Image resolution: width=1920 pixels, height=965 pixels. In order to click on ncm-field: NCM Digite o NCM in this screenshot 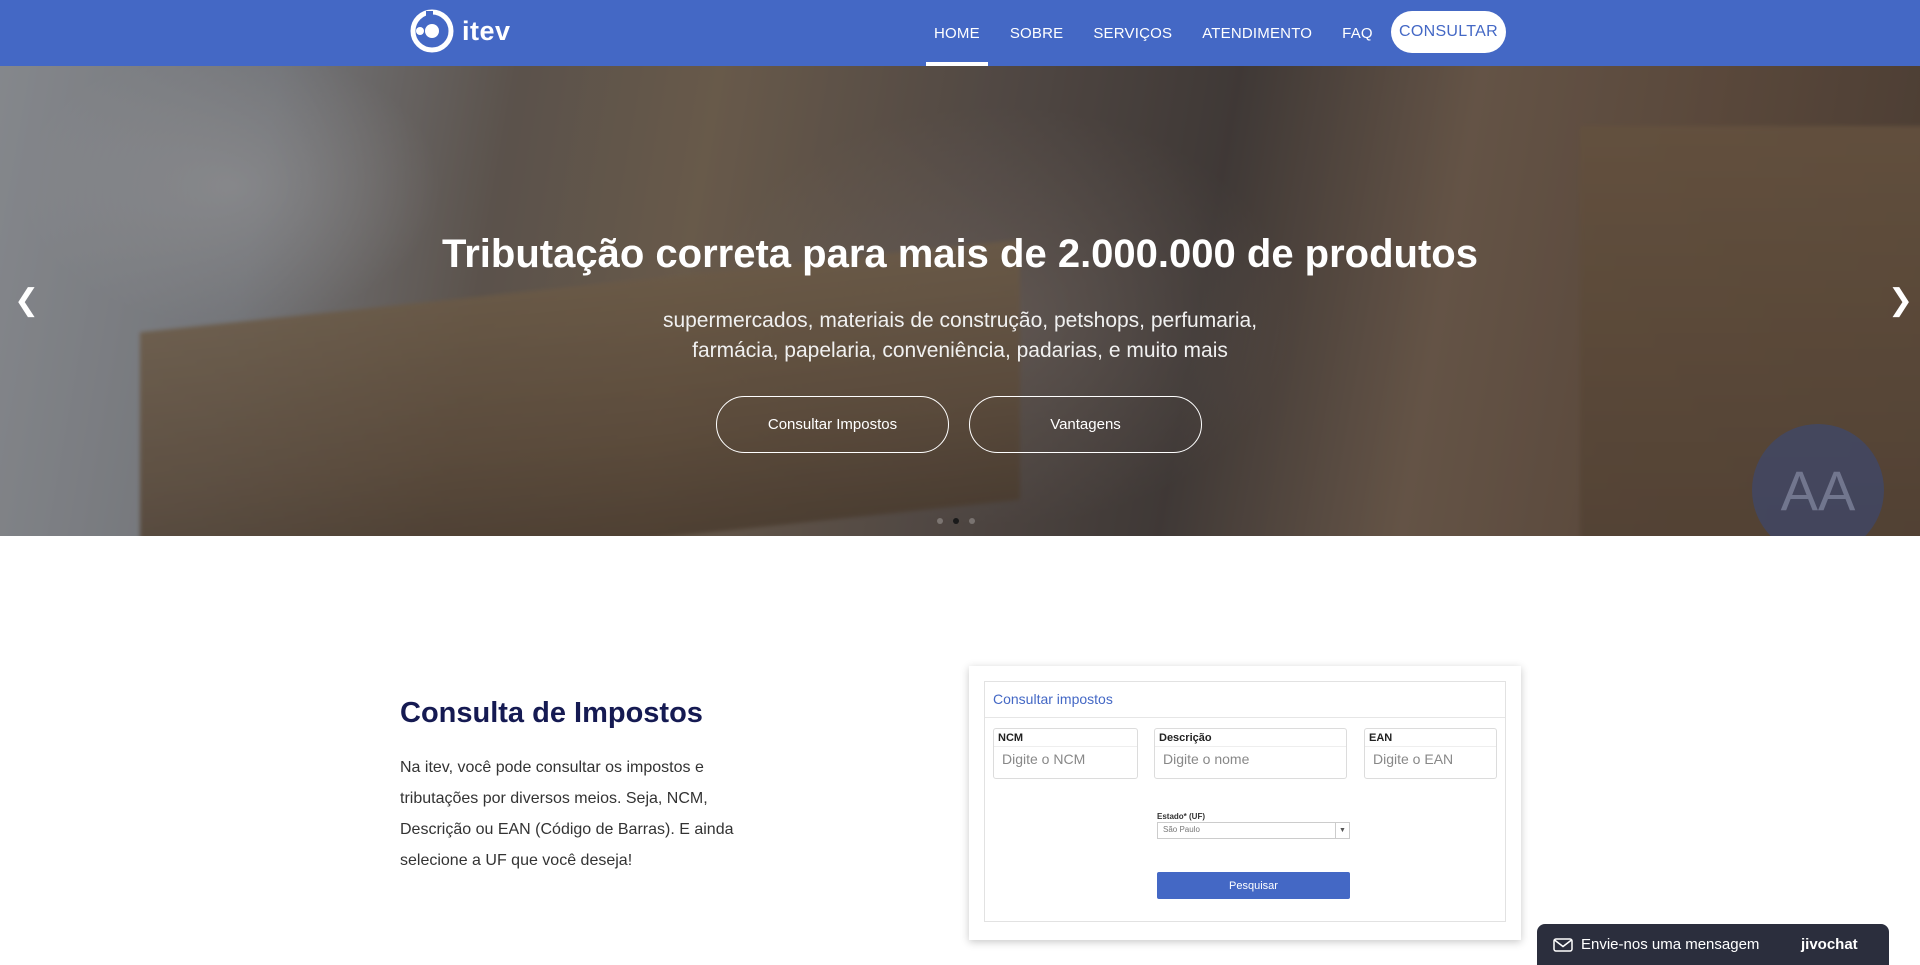, I will do `click(1065, 753)`.